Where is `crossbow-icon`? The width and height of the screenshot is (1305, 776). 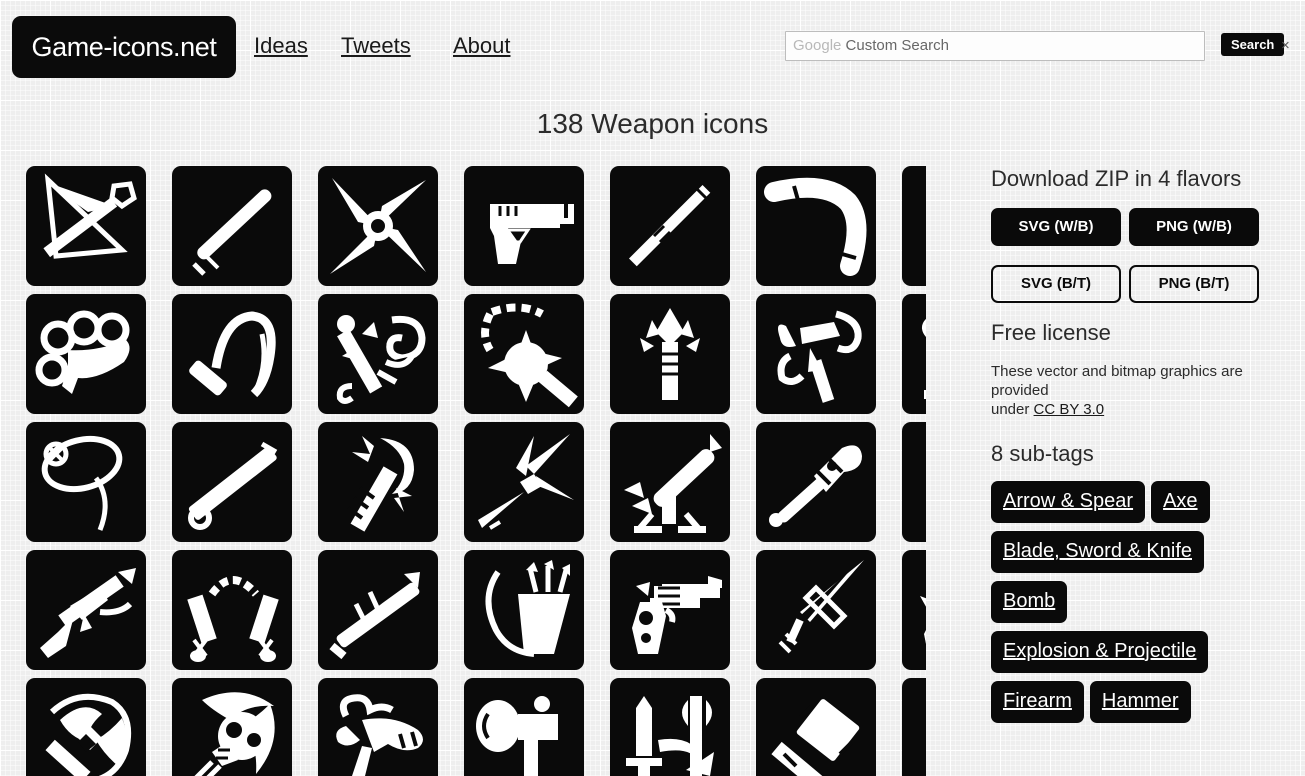 crossbow-icon is located at coordinates (86, 226).